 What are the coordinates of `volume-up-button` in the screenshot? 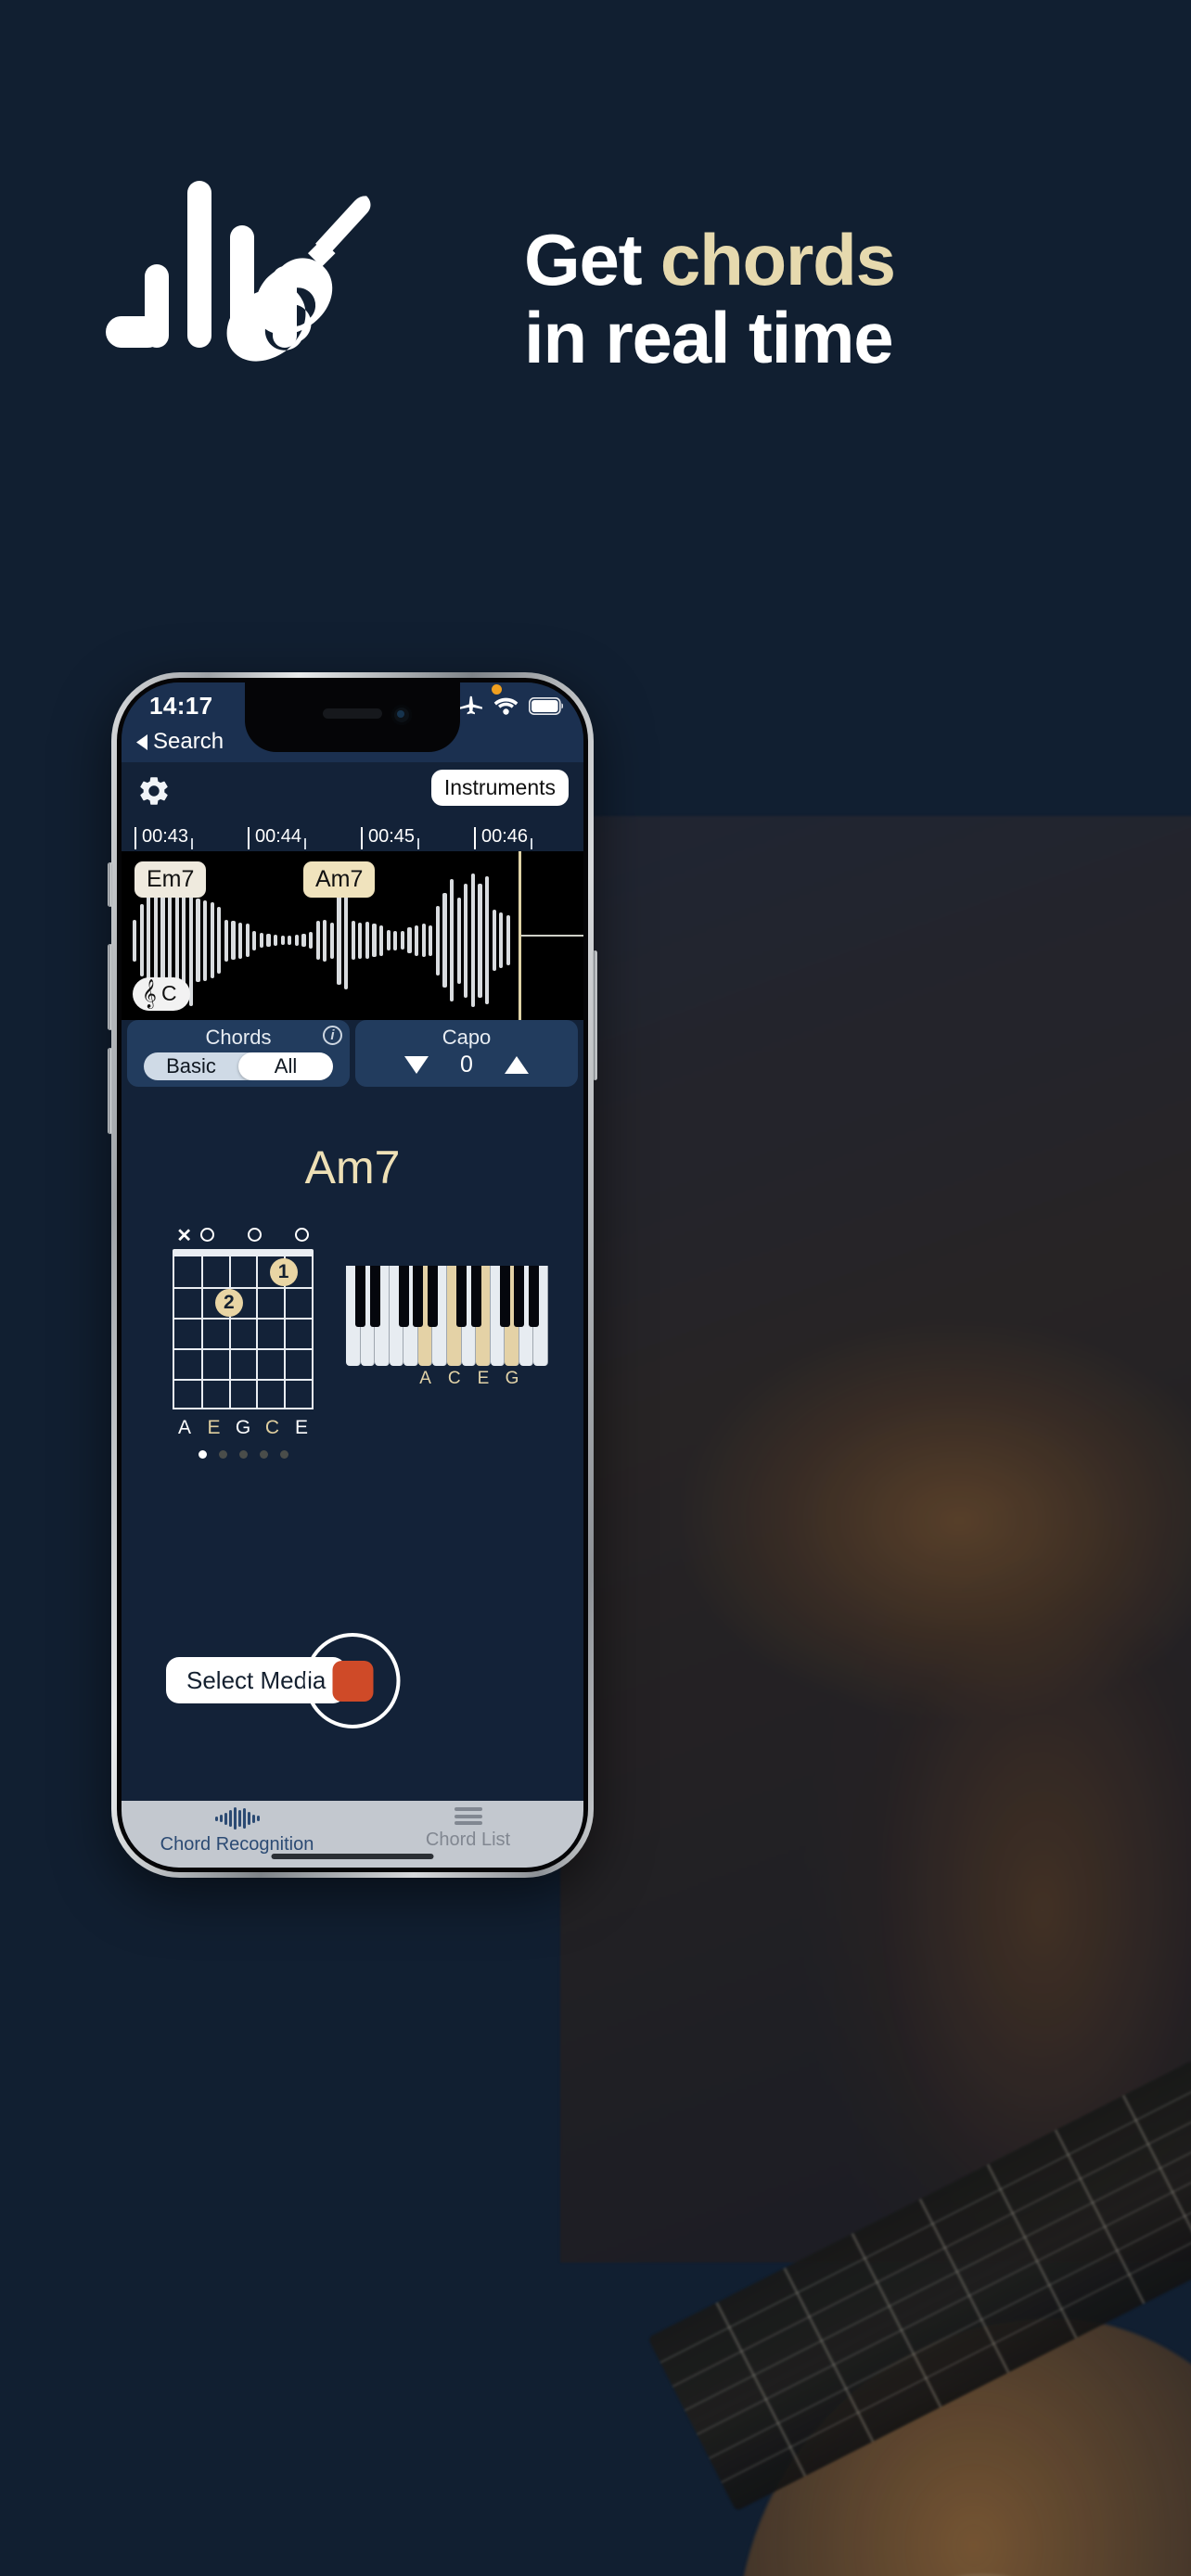 It's located at (110, 987).